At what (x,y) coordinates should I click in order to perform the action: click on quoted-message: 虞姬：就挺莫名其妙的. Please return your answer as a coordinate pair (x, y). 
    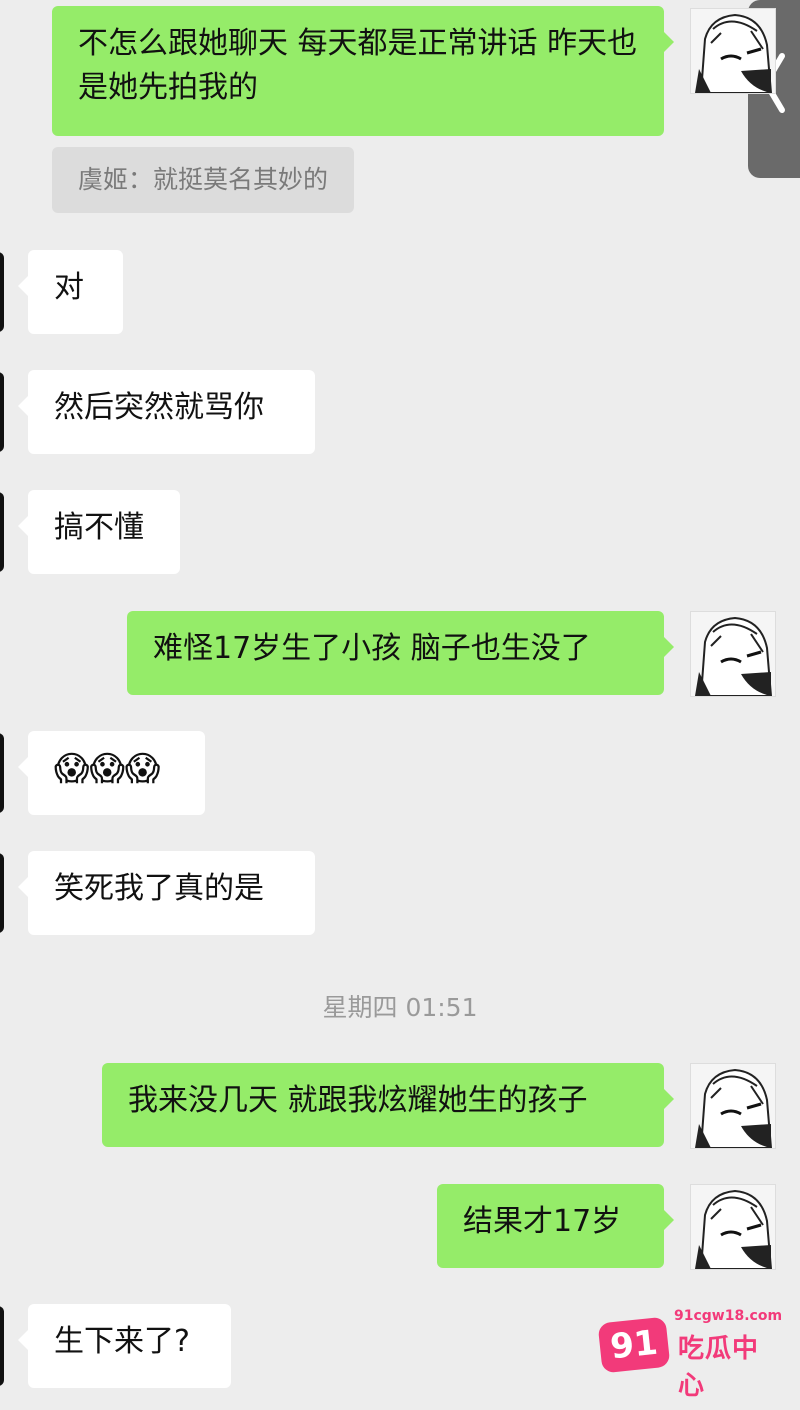
    Looking at the image, I should click on (203, 180).